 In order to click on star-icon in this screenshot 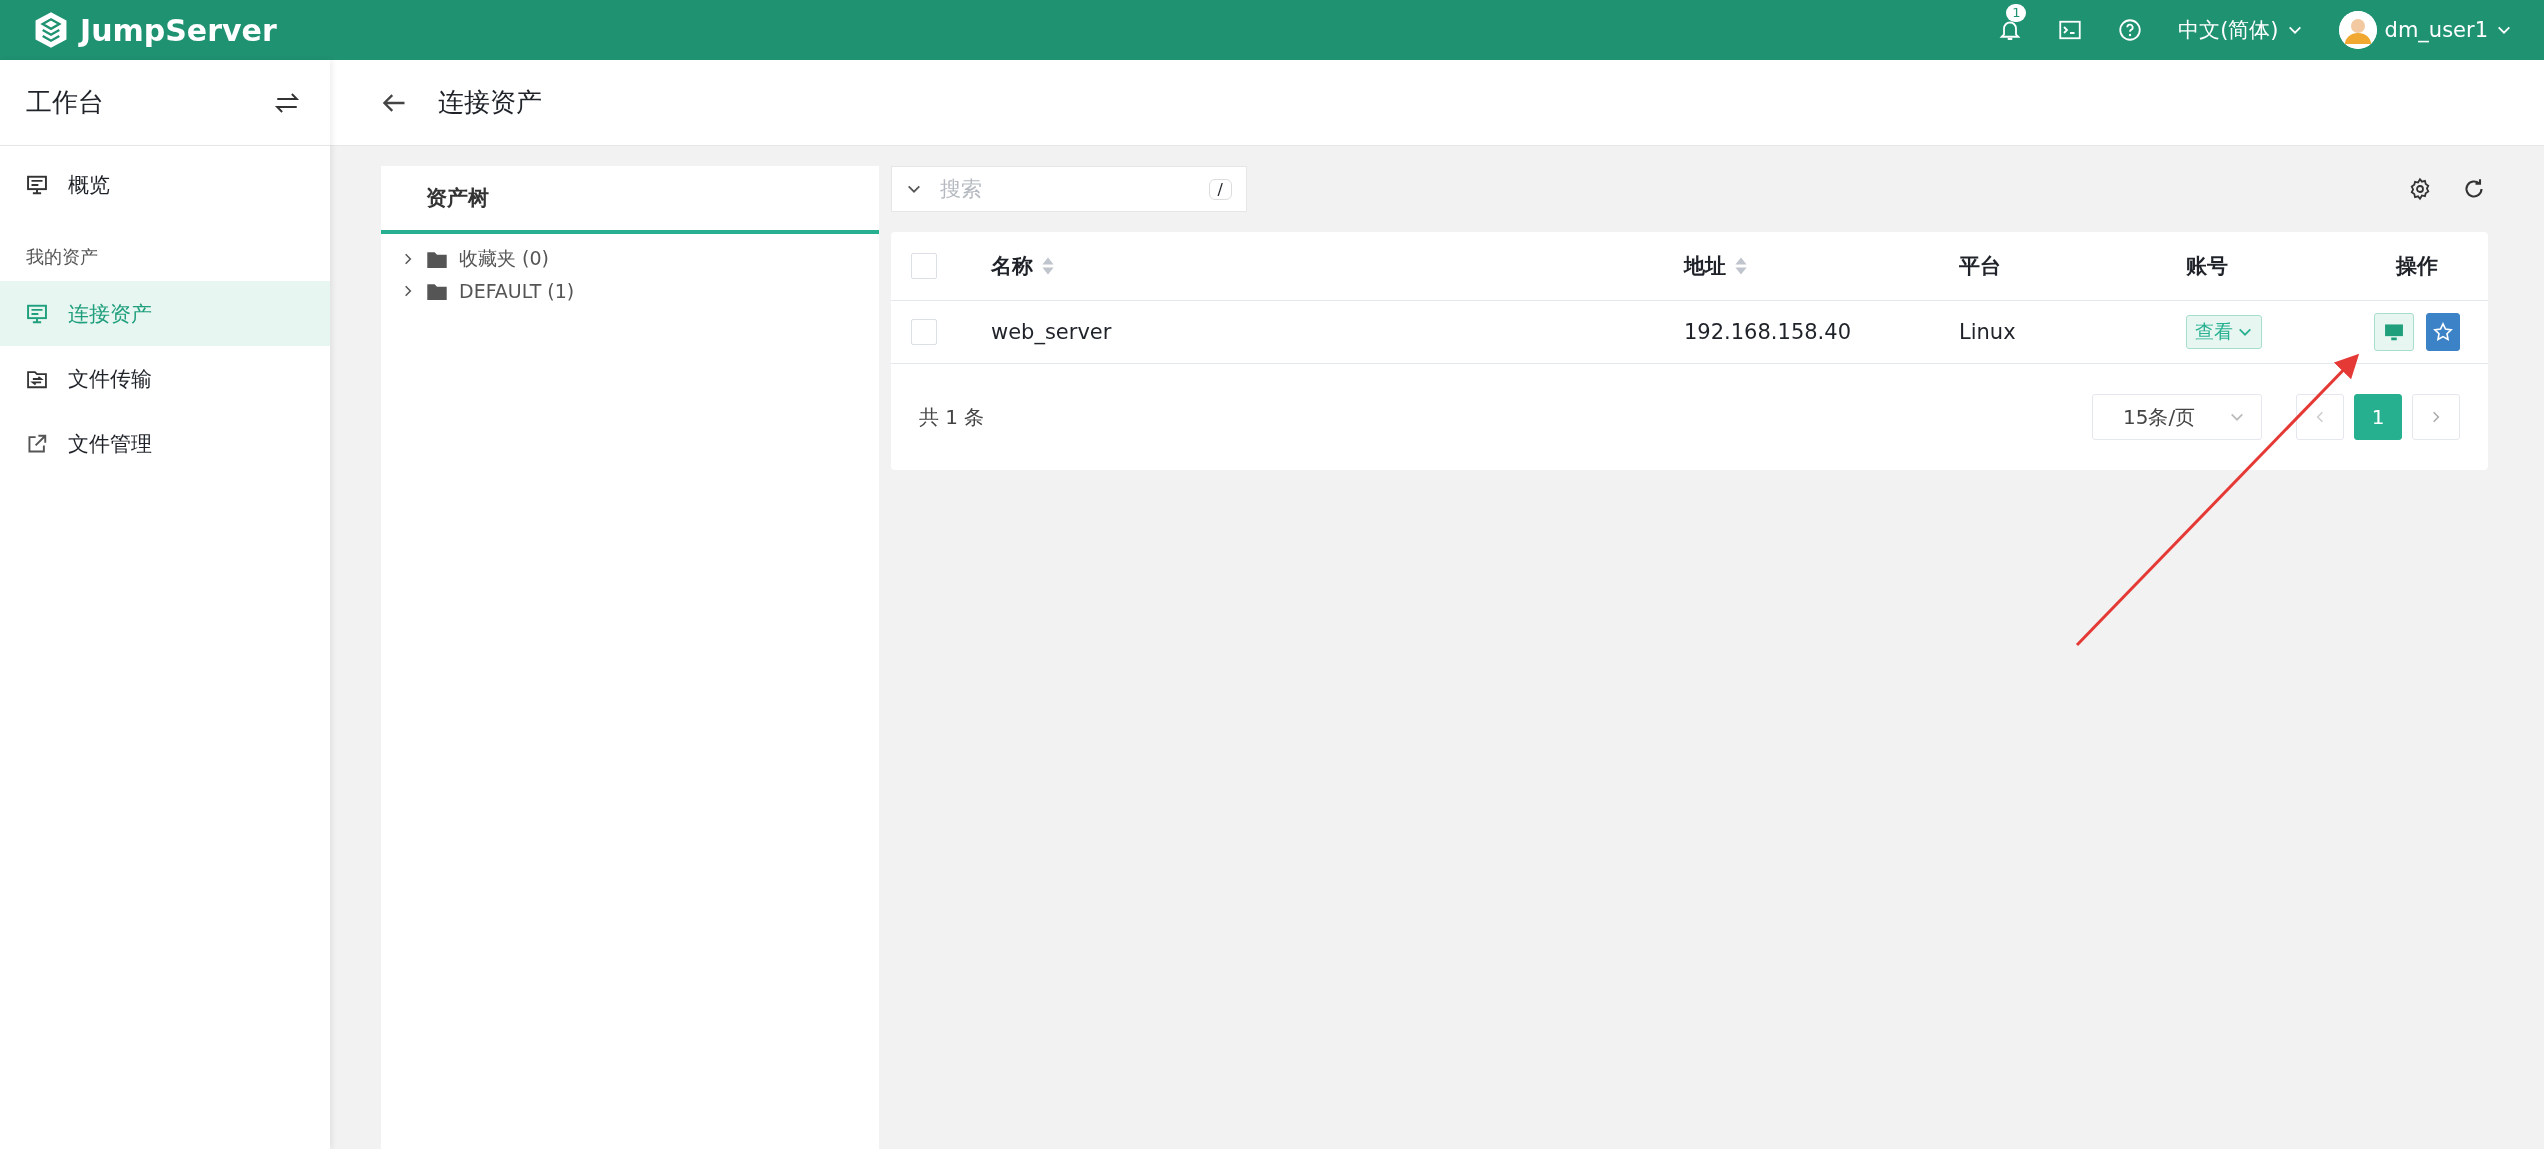, I will do `click(2443, 332)`.